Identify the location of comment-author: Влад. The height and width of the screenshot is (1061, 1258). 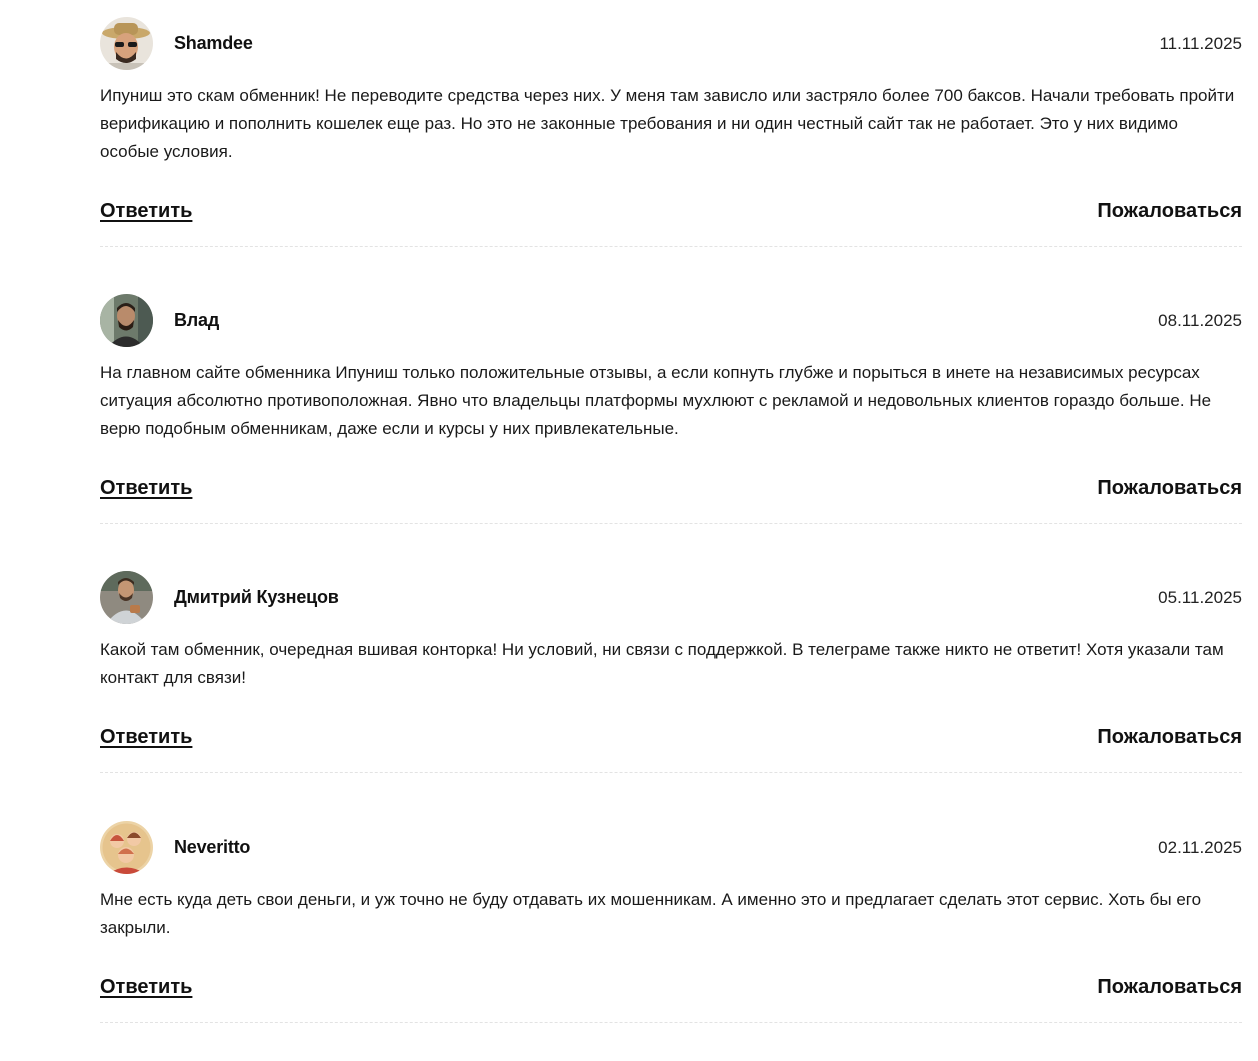
(197, 320).